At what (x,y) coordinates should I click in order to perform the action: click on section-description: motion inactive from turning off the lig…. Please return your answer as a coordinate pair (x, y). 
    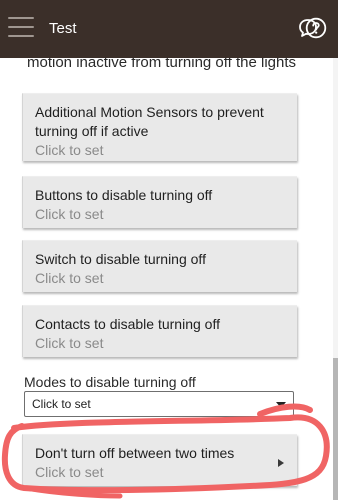
    Looking at the image, I should click on (162, 64).